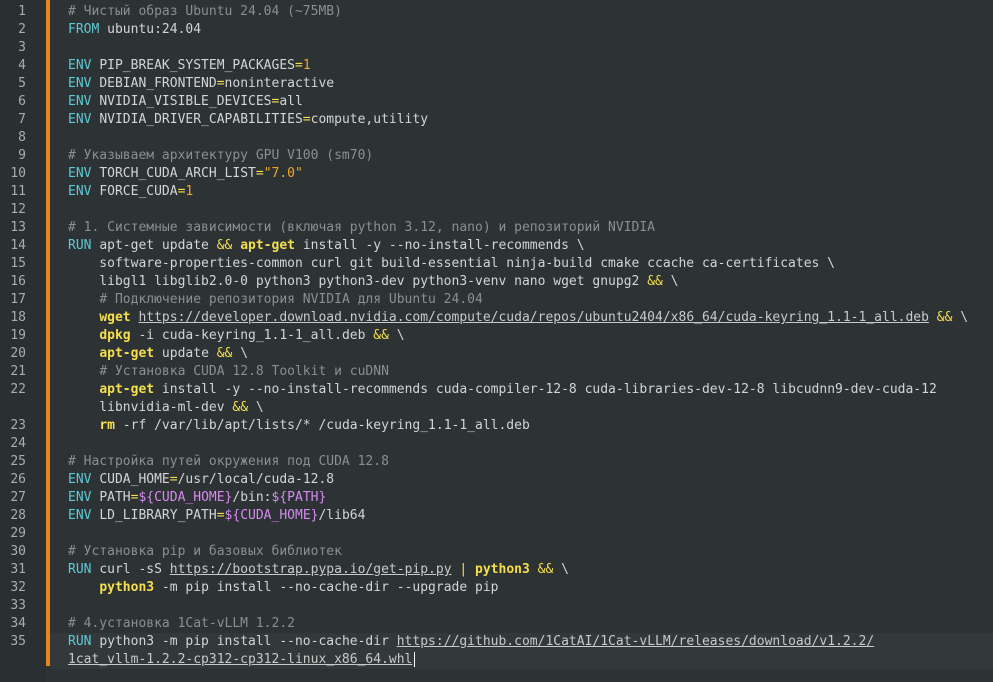 The width and height of the screenshot is (993, 682). Describe the element at coordinates (530, 12) in the screenshot. I see `code-line: # Чистый образ Ubuntu 24.04 (~75MB)` at that location.